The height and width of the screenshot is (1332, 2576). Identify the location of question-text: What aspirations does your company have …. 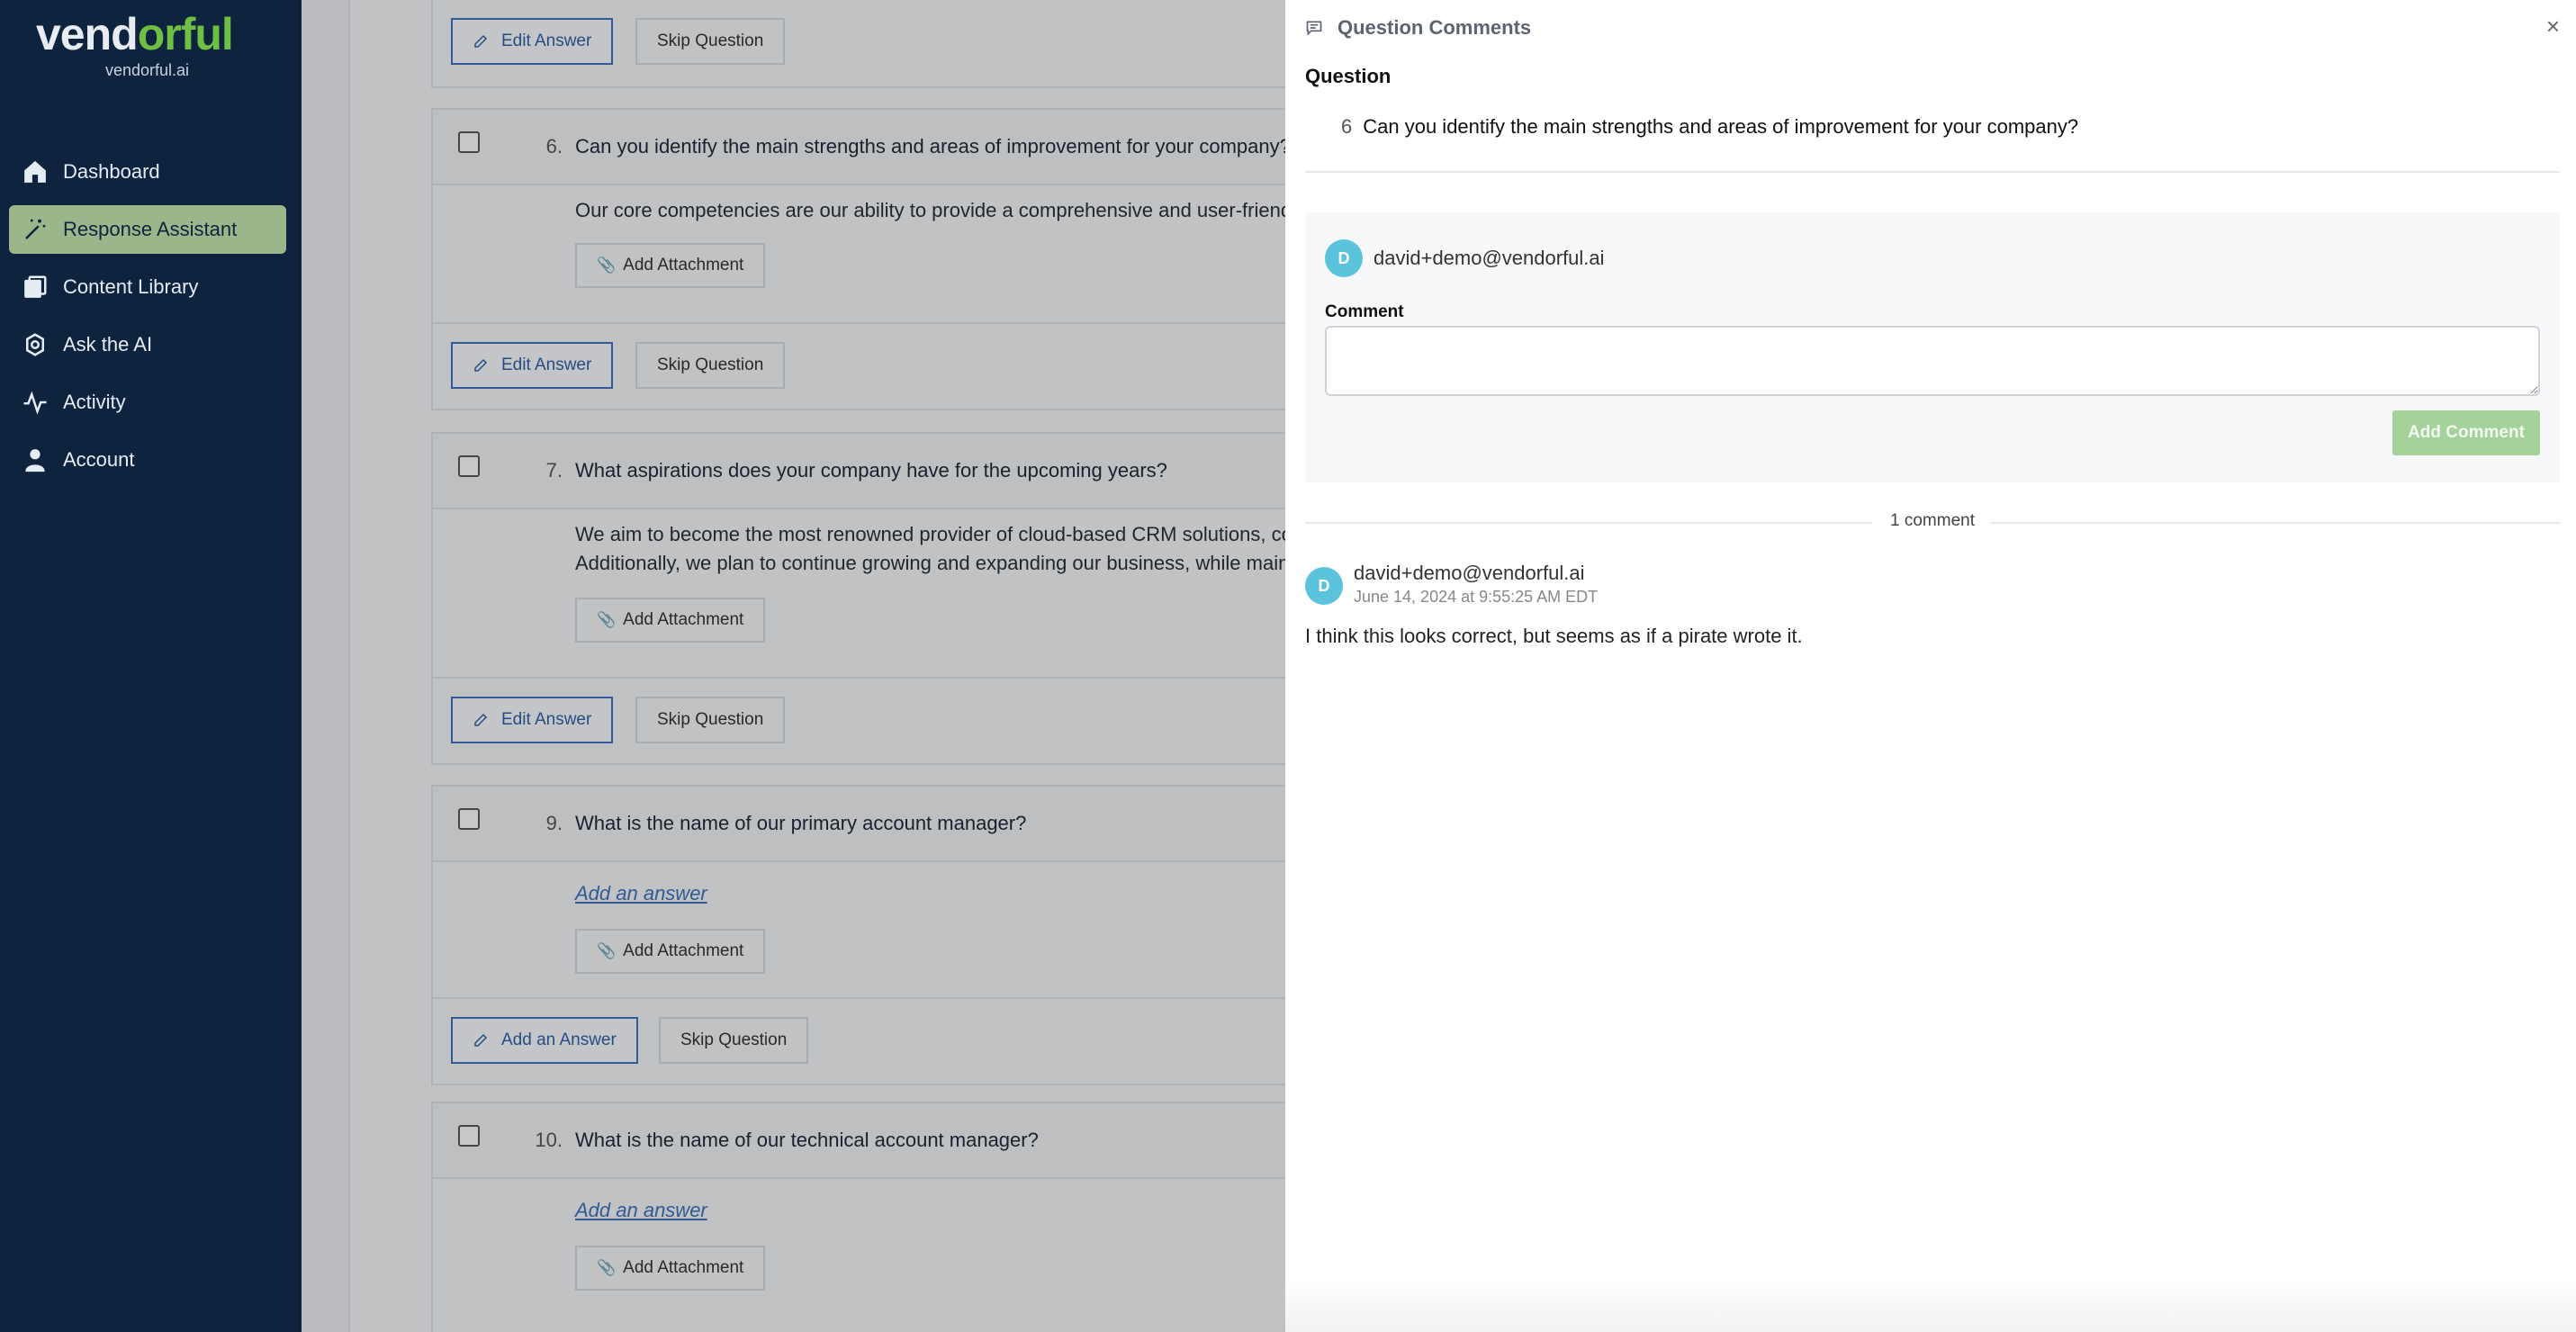
(871, 471).